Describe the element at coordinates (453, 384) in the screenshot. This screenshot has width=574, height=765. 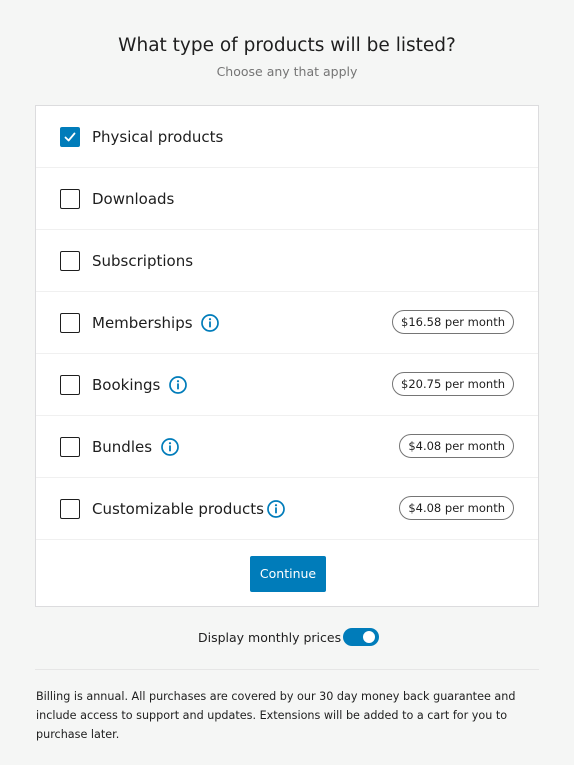
I see `bookings-price-badge: $20.75 per month` at that location.